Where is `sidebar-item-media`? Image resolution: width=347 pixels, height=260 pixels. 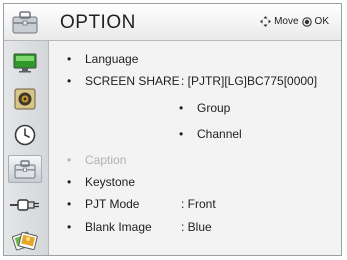 sidebar-item-media is located at coordinates (25, 241).